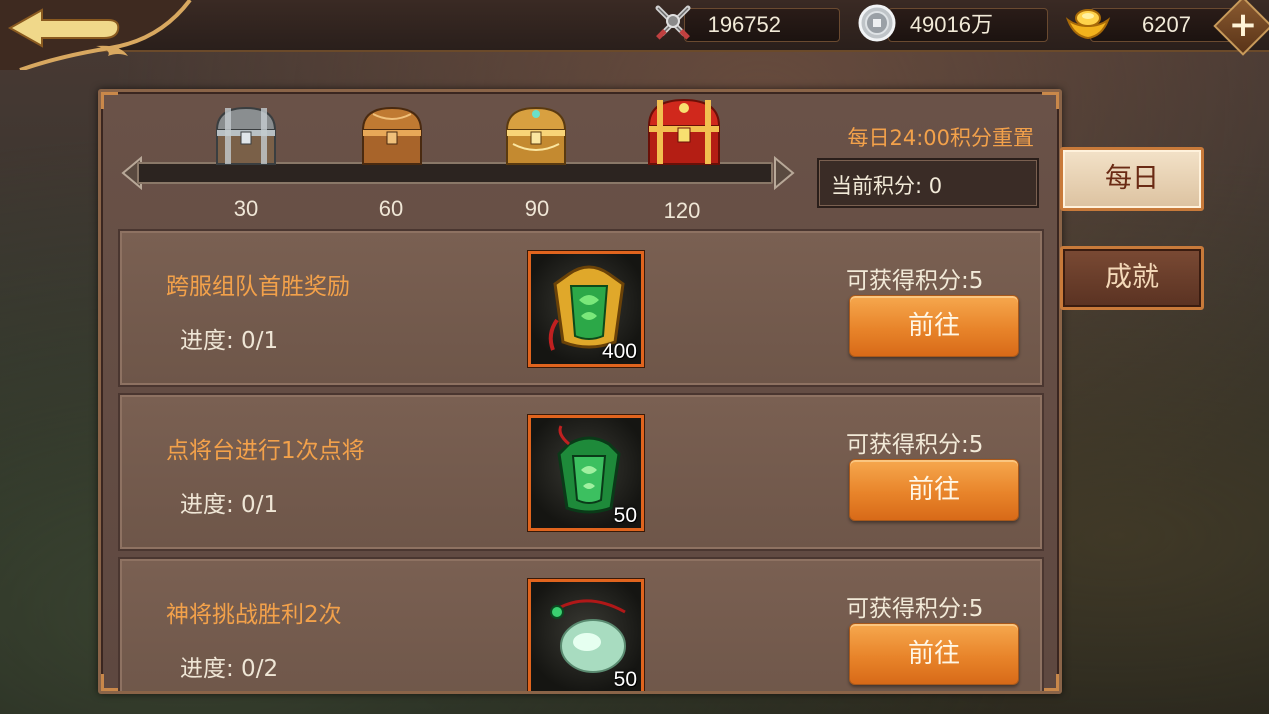 Image resolution: width=1269 pixels, height=714 pixels. I want to click on back-arrow-icon, so click(96, 36).